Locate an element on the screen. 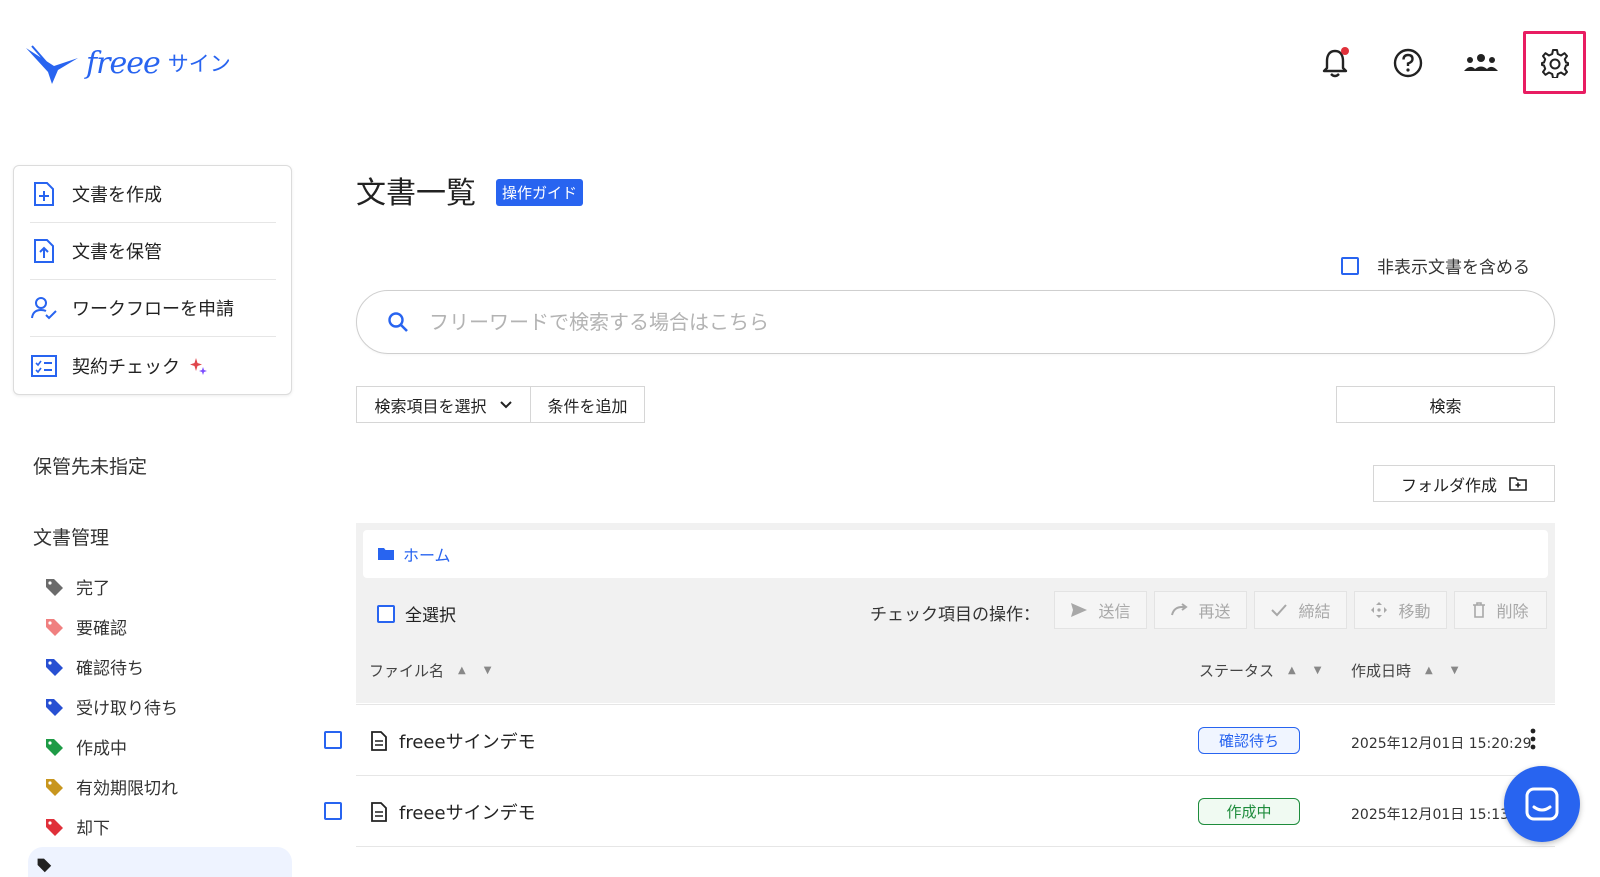  more-vertical-icon is located at coordinates (1533, 739).